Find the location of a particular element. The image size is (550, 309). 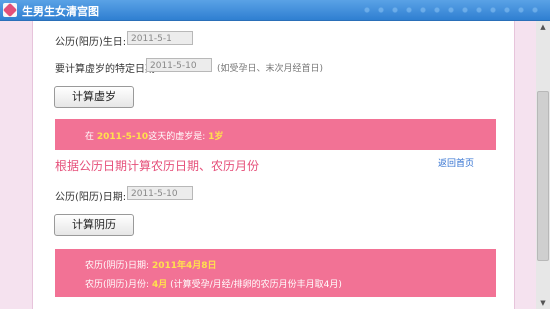

birthday-field: 2011-5-1 is located at coordinates (160, 38).